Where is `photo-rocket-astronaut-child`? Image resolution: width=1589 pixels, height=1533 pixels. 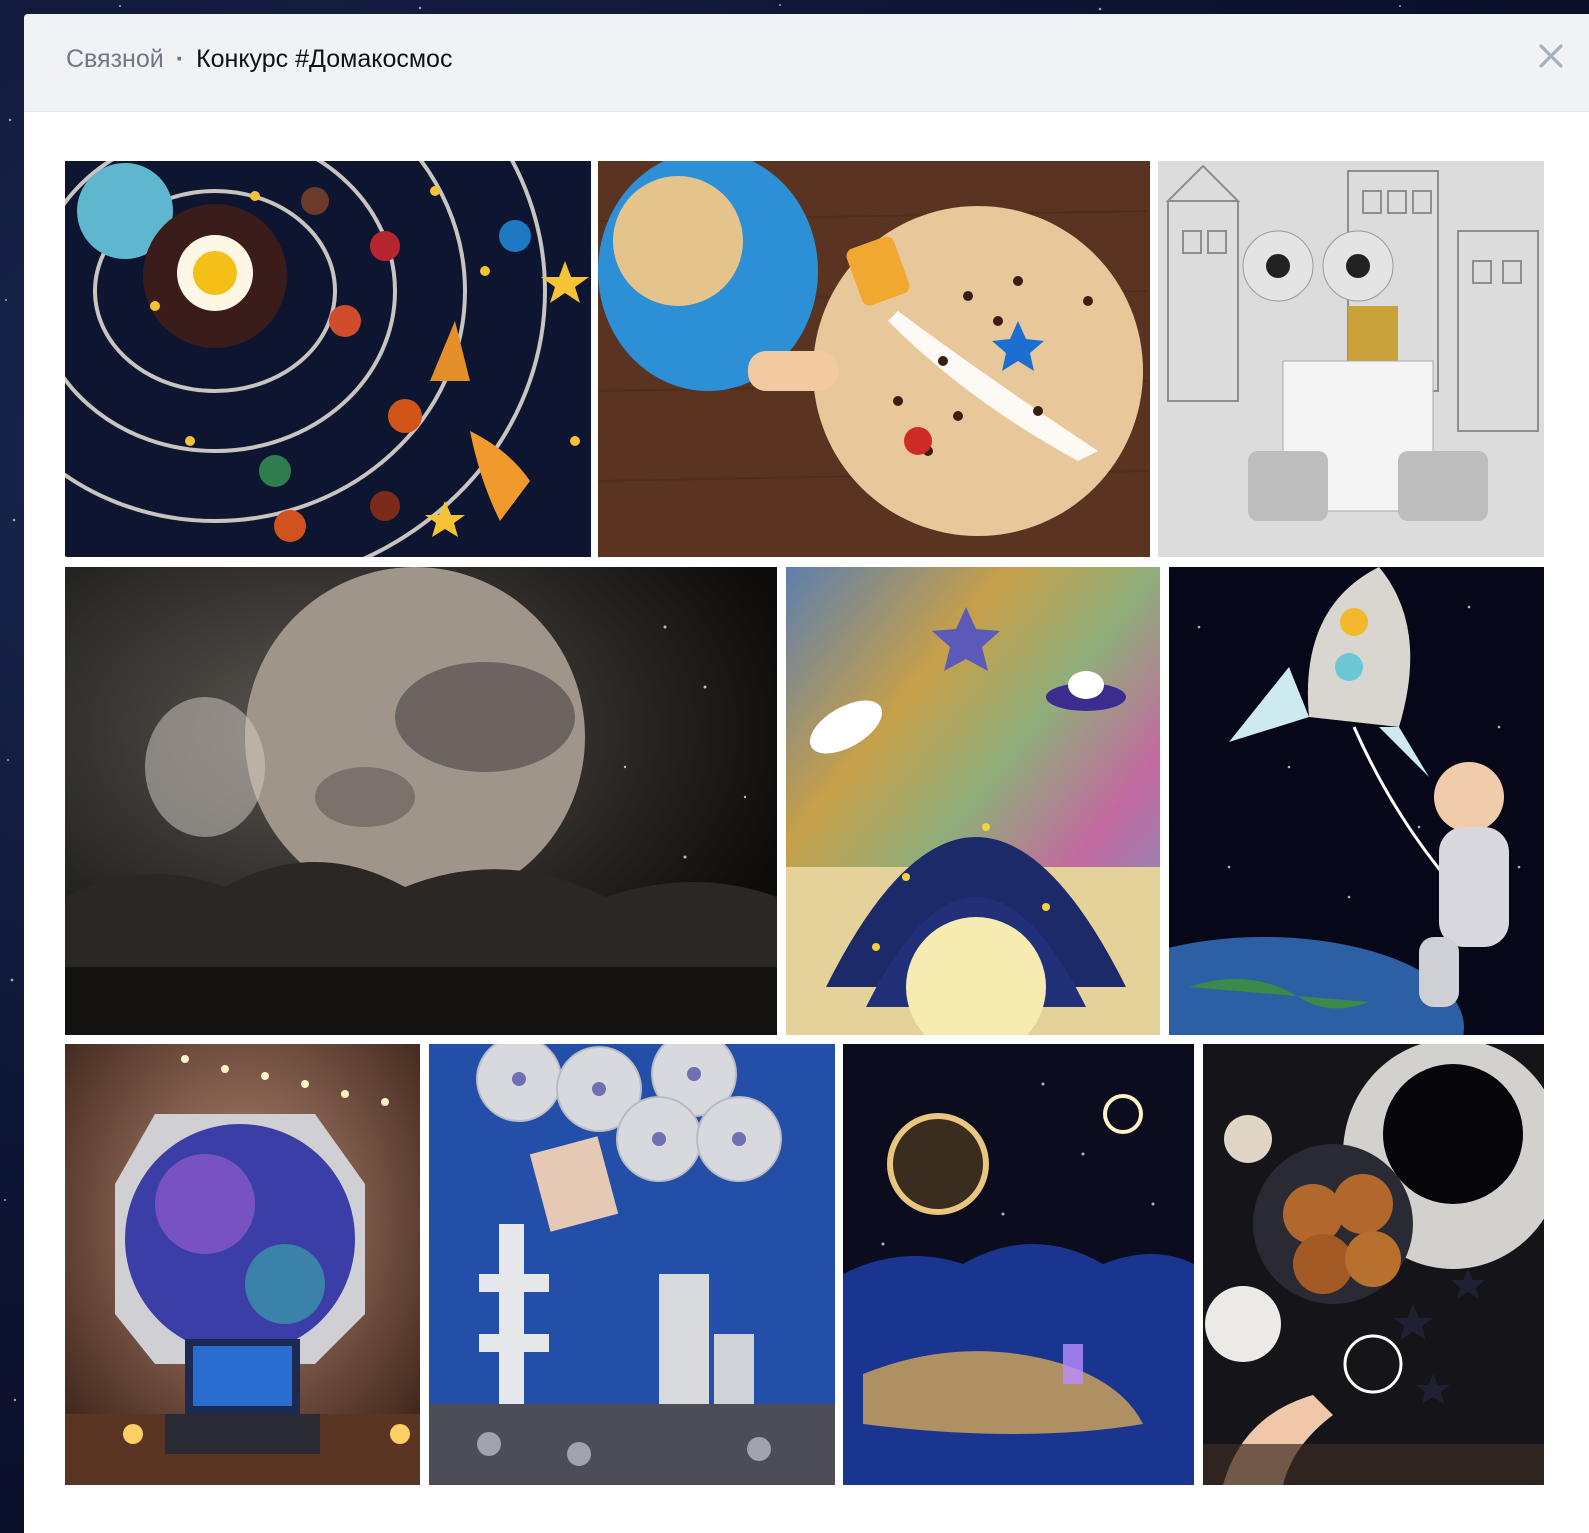
photo-rocket-astronaut-child is located at coordinates (1356, 801).